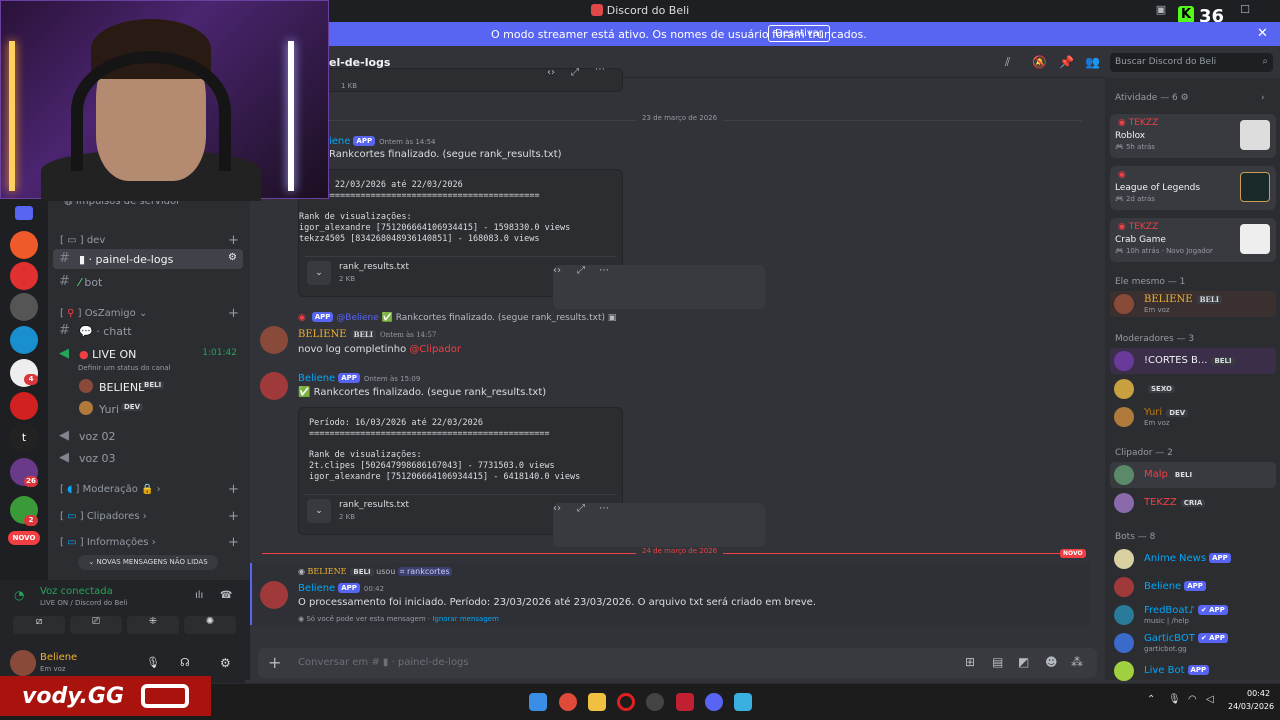  Describe the element at coordinates (970, 662) in the screenshot. I see `gift-icon: ⊞` at that location.